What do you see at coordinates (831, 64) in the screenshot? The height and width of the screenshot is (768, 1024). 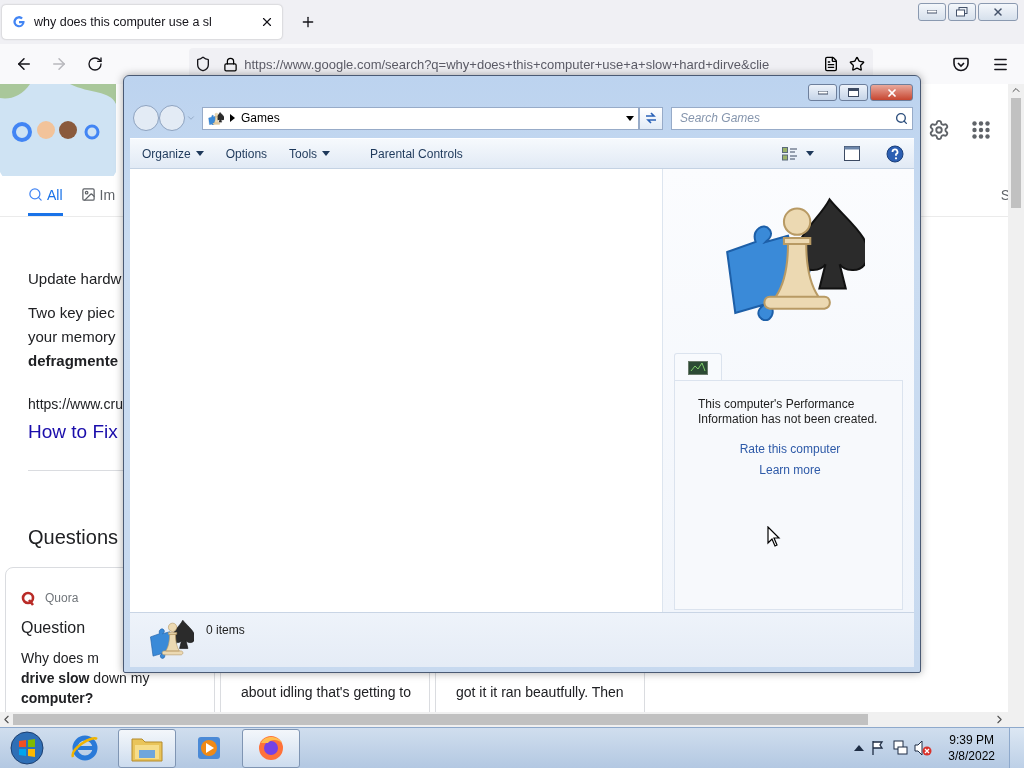 I see `reader-view-icon` at bounding box center [831, 64].